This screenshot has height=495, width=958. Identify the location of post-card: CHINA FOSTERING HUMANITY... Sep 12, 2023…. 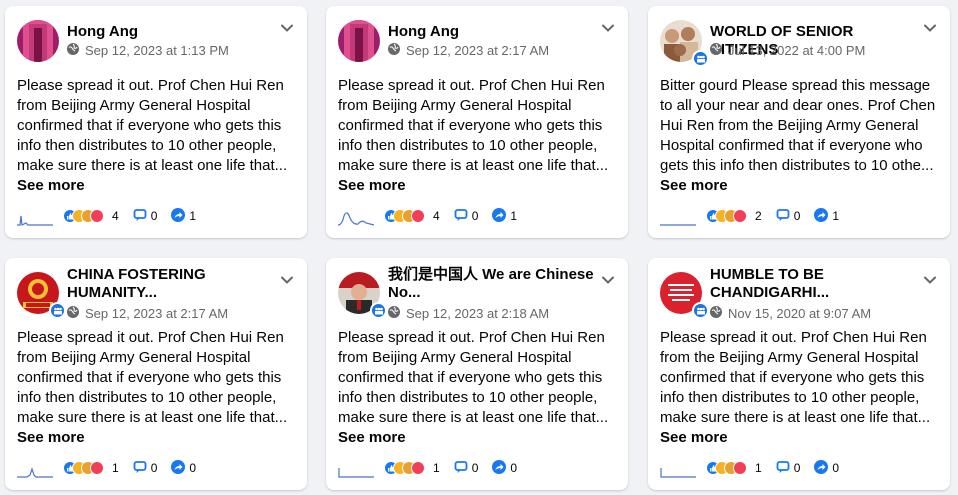
(156, 374).